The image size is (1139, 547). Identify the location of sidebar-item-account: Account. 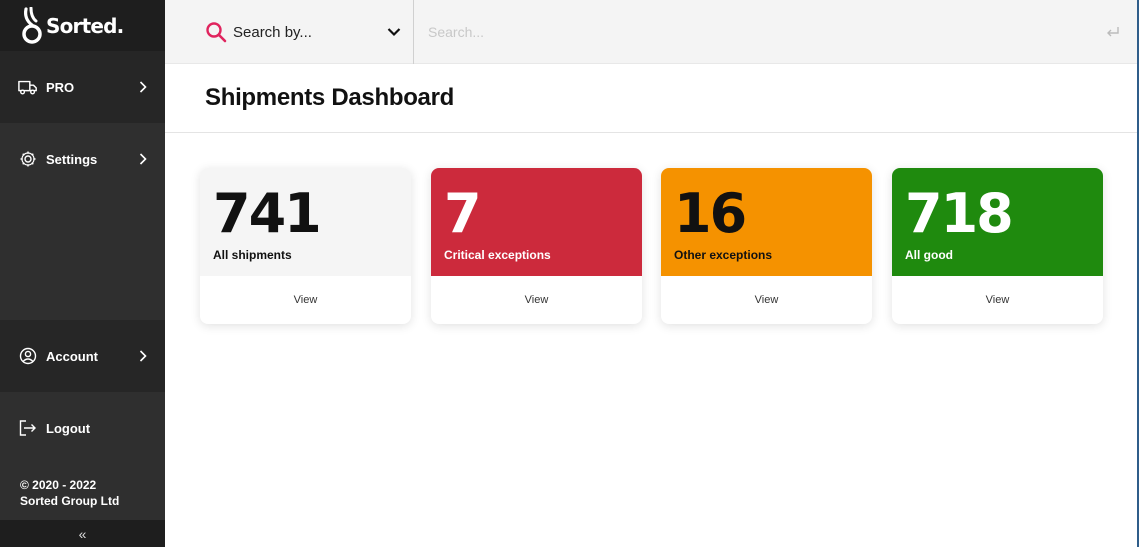
(82, 356).